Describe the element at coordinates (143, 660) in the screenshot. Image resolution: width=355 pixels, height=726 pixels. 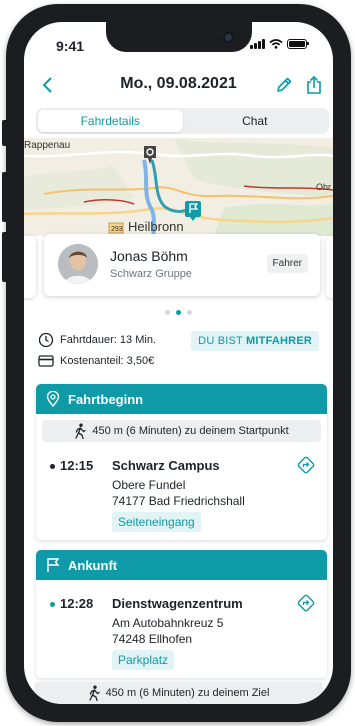
I see `arrival-parking-tag: Parkplatz` at that location.